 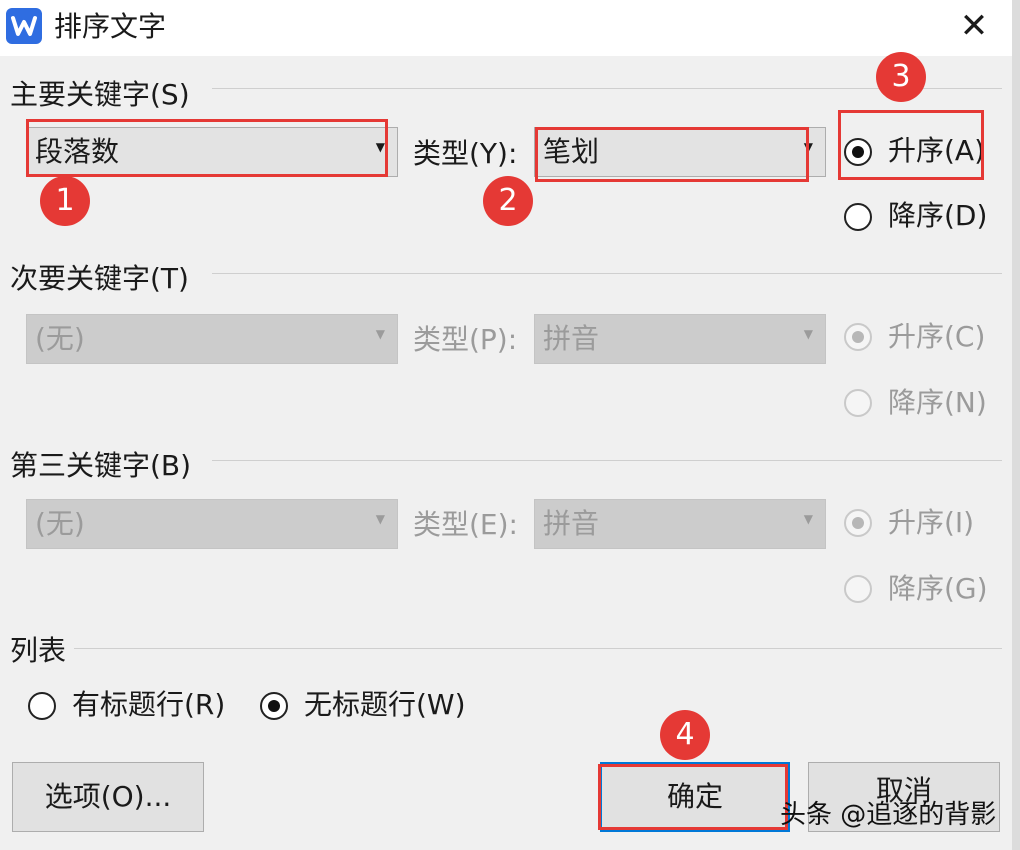 I want to click on annotation-badge-3: 3, so click(x=901, y=77).